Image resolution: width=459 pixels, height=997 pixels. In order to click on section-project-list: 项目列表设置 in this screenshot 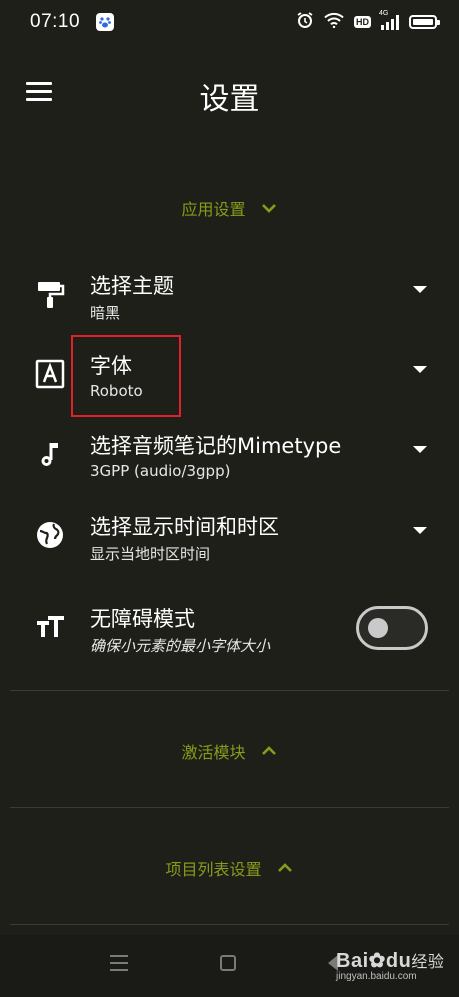, I will do `click(229, 868)`.